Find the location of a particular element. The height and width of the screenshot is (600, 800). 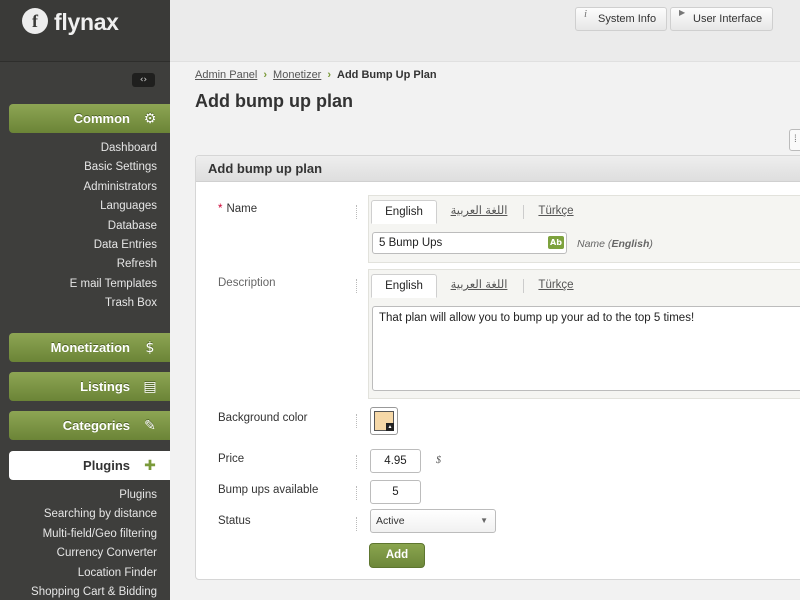

menu-common: Common ⚙ is located at coordinates (89, 118).